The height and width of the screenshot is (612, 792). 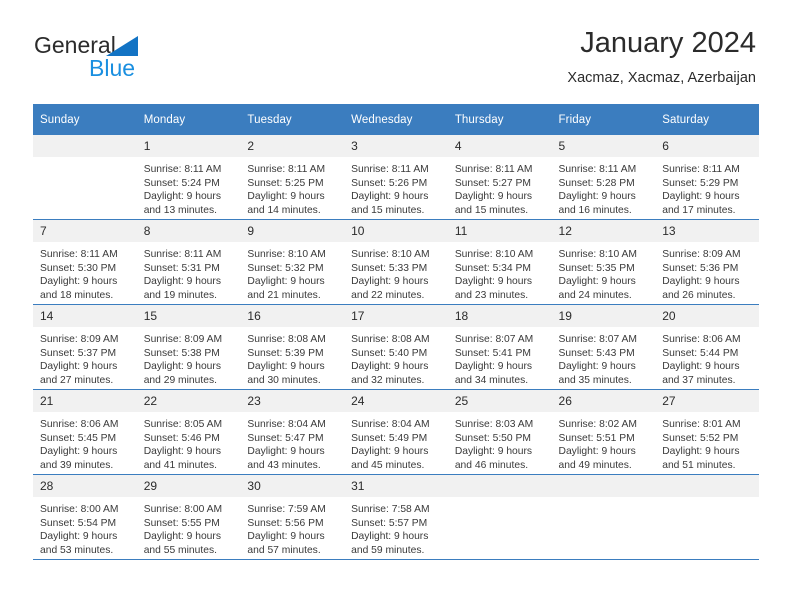 What do you see at coordinates (85, 486) in the screenshot?
I see `day-number: 28` at bounding box center [85, 486].